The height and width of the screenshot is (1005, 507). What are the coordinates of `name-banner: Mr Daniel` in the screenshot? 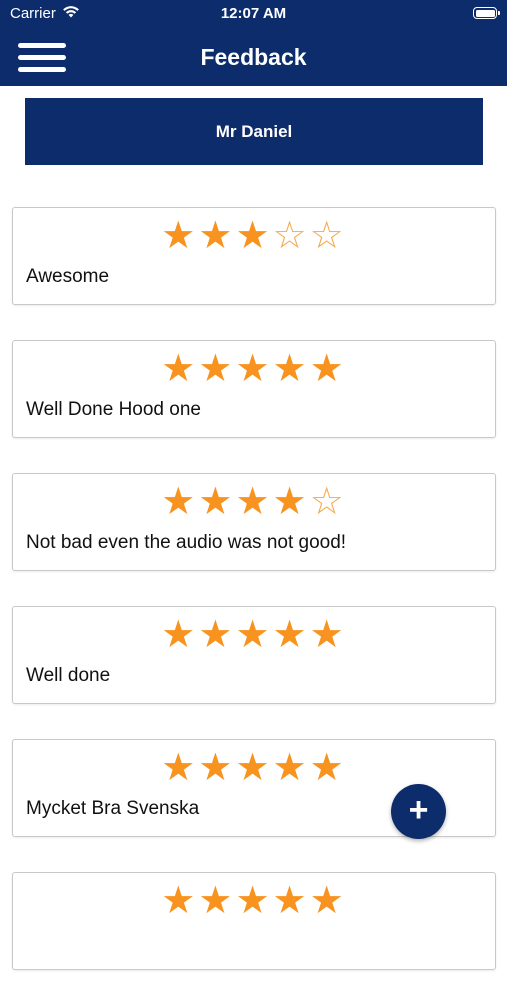 It's located at (254, 131).